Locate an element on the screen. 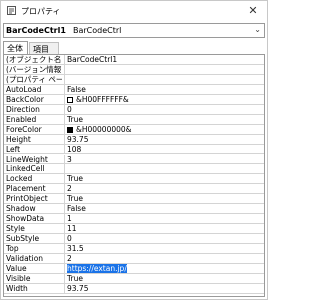 The height and width of the screenshot is (300, 320). property-value: &H00FFFFFF& is located at coordinates (98, 99).